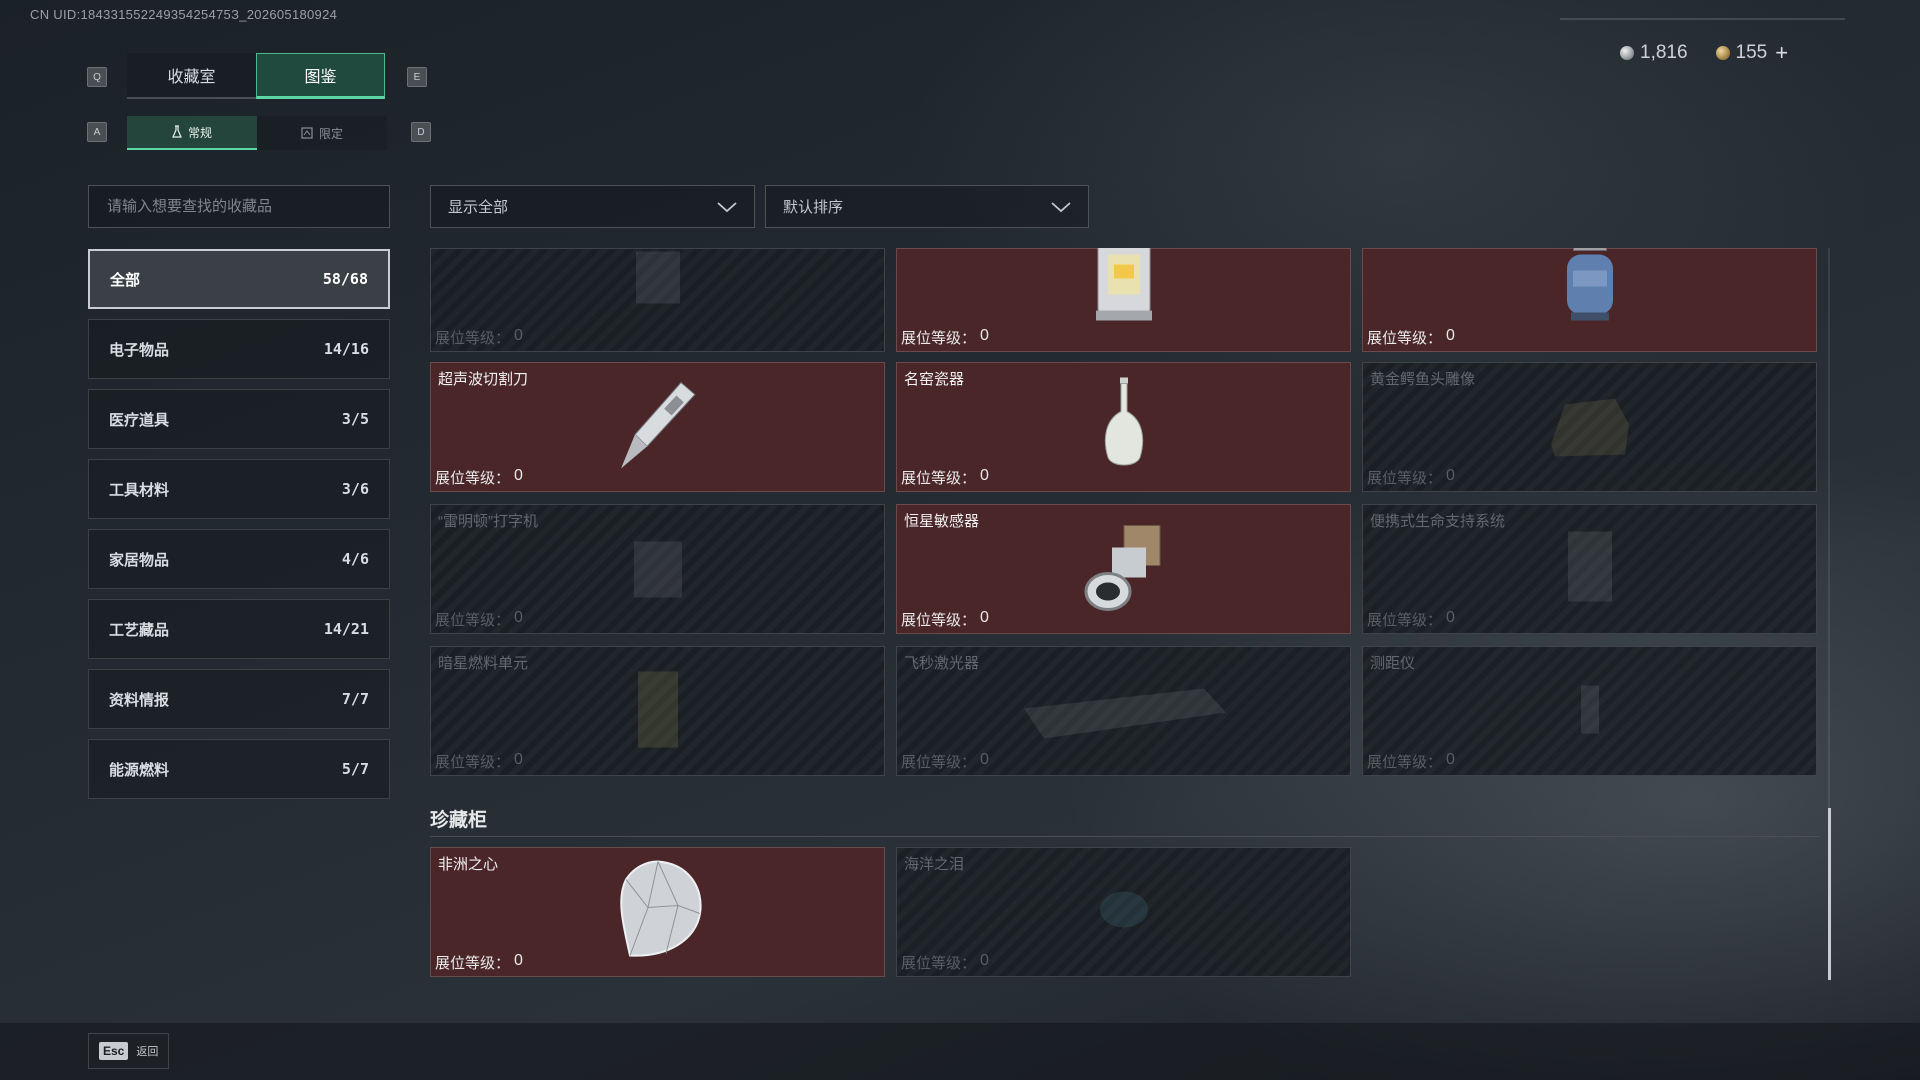 The height and width of the screenshot is (1080, 1920). Describe the element at coordinates (478, 207) in the screenshot. I see `filter-dropdown-value: 显示全部` at that location.